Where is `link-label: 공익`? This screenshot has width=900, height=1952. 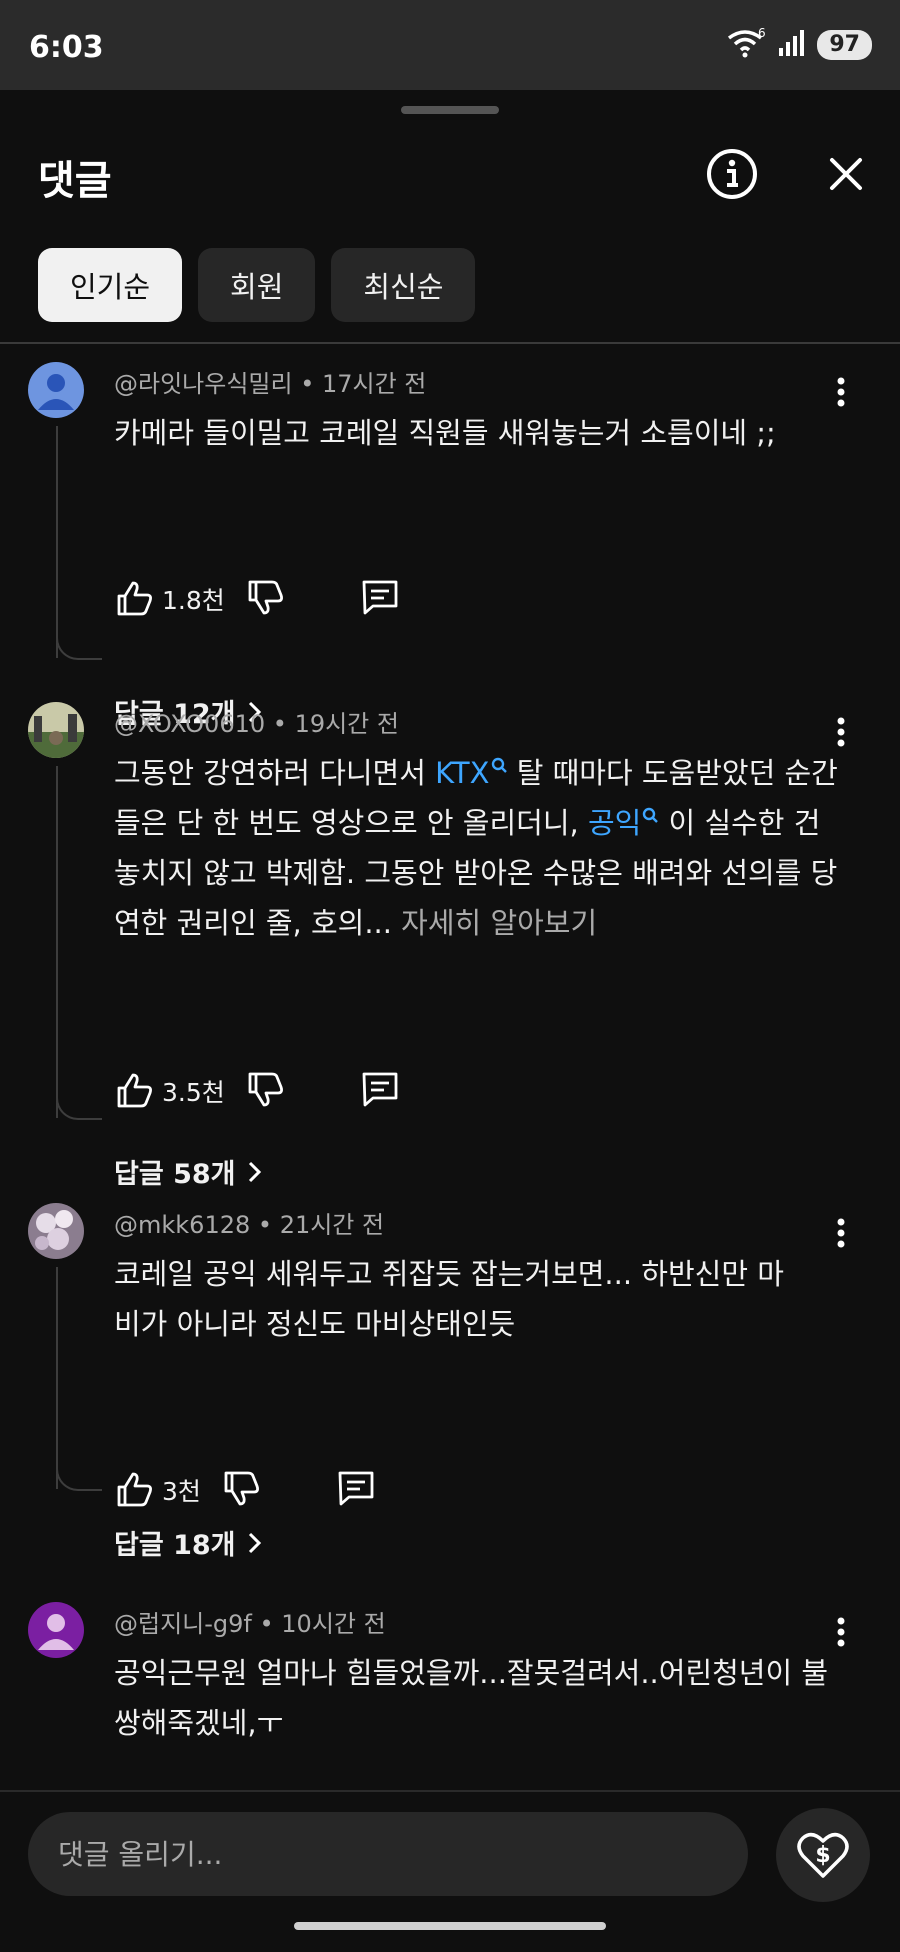 link-label: 공익 is located at coordinates (614, 823).